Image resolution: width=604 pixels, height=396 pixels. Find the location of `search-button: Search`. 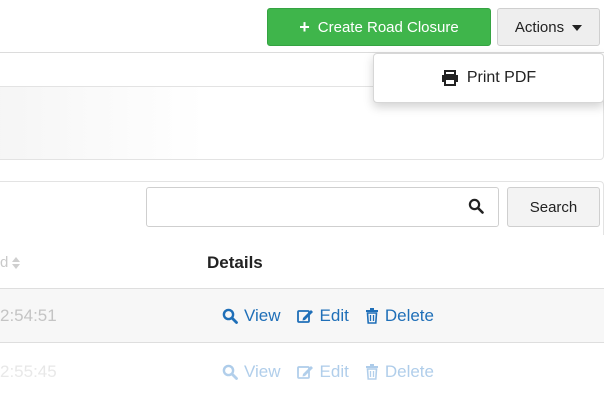

search-button: Search is located at coordinates (553, 207).